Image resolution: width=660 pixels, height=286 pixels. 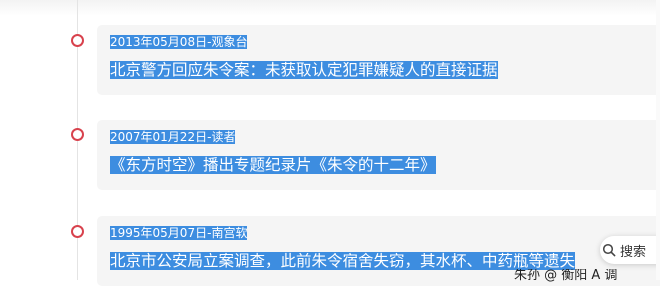 I want to click on floating-search-button: 搜索, so click(x=630, y=250).